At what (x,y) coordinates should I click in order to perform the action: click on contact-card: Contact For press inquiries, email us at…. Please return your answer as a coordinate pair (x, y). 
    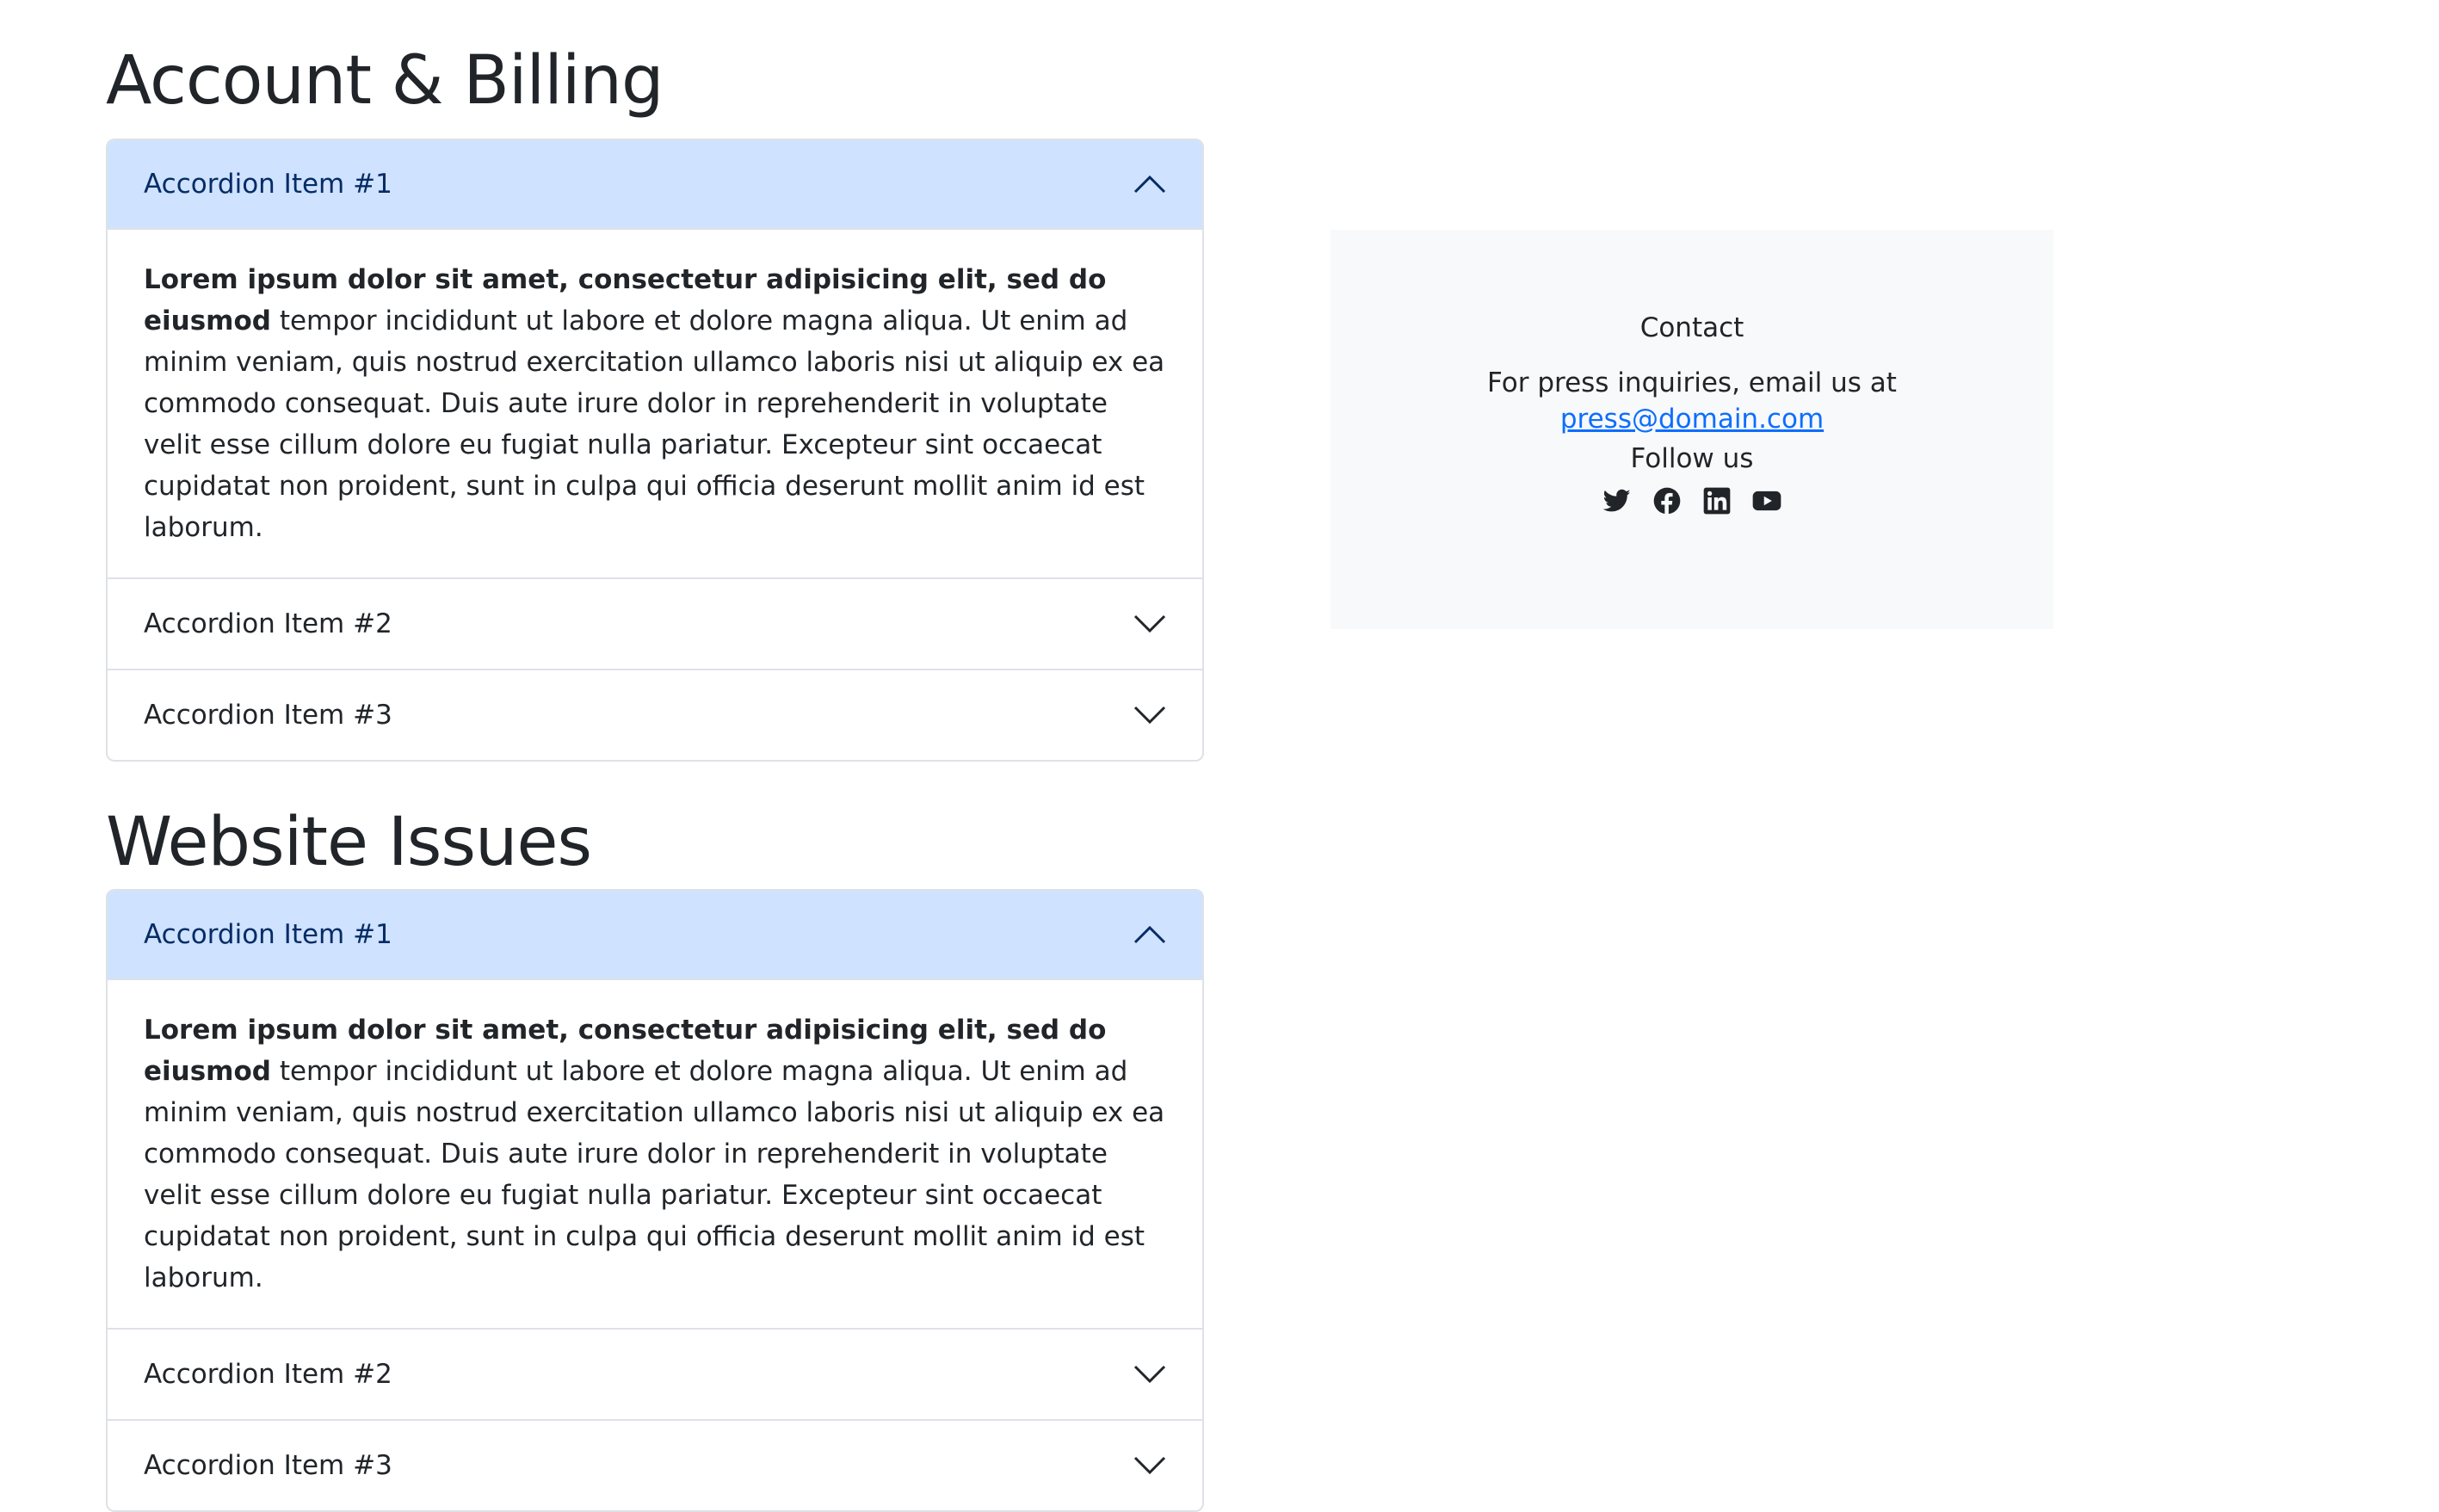
    Looking at the image, I should click on (1692, 429).